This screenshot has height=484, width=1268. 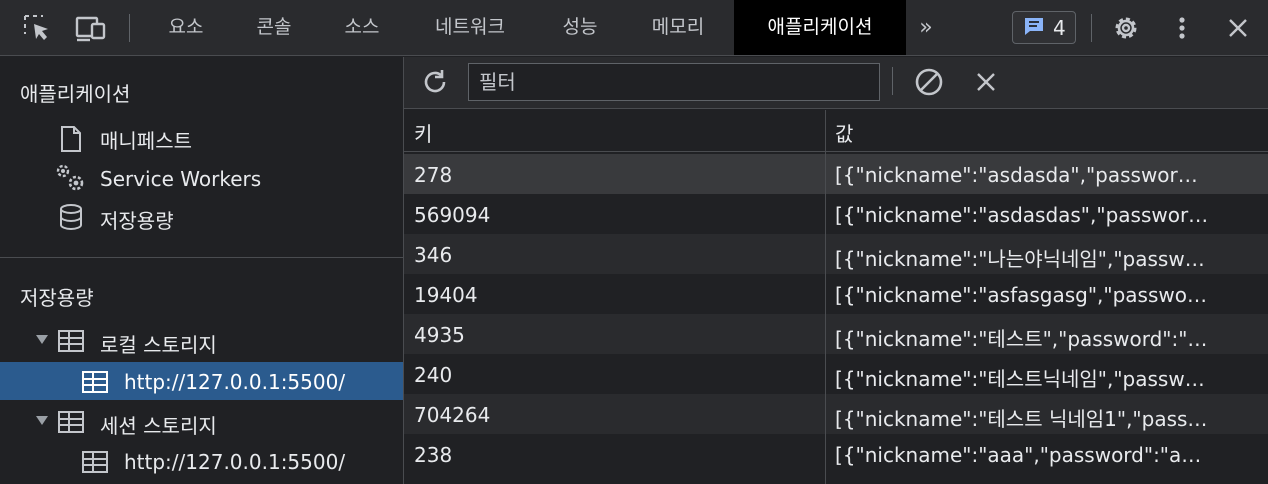 I want to click on storage-toolbar, so click(x=836, y=83).